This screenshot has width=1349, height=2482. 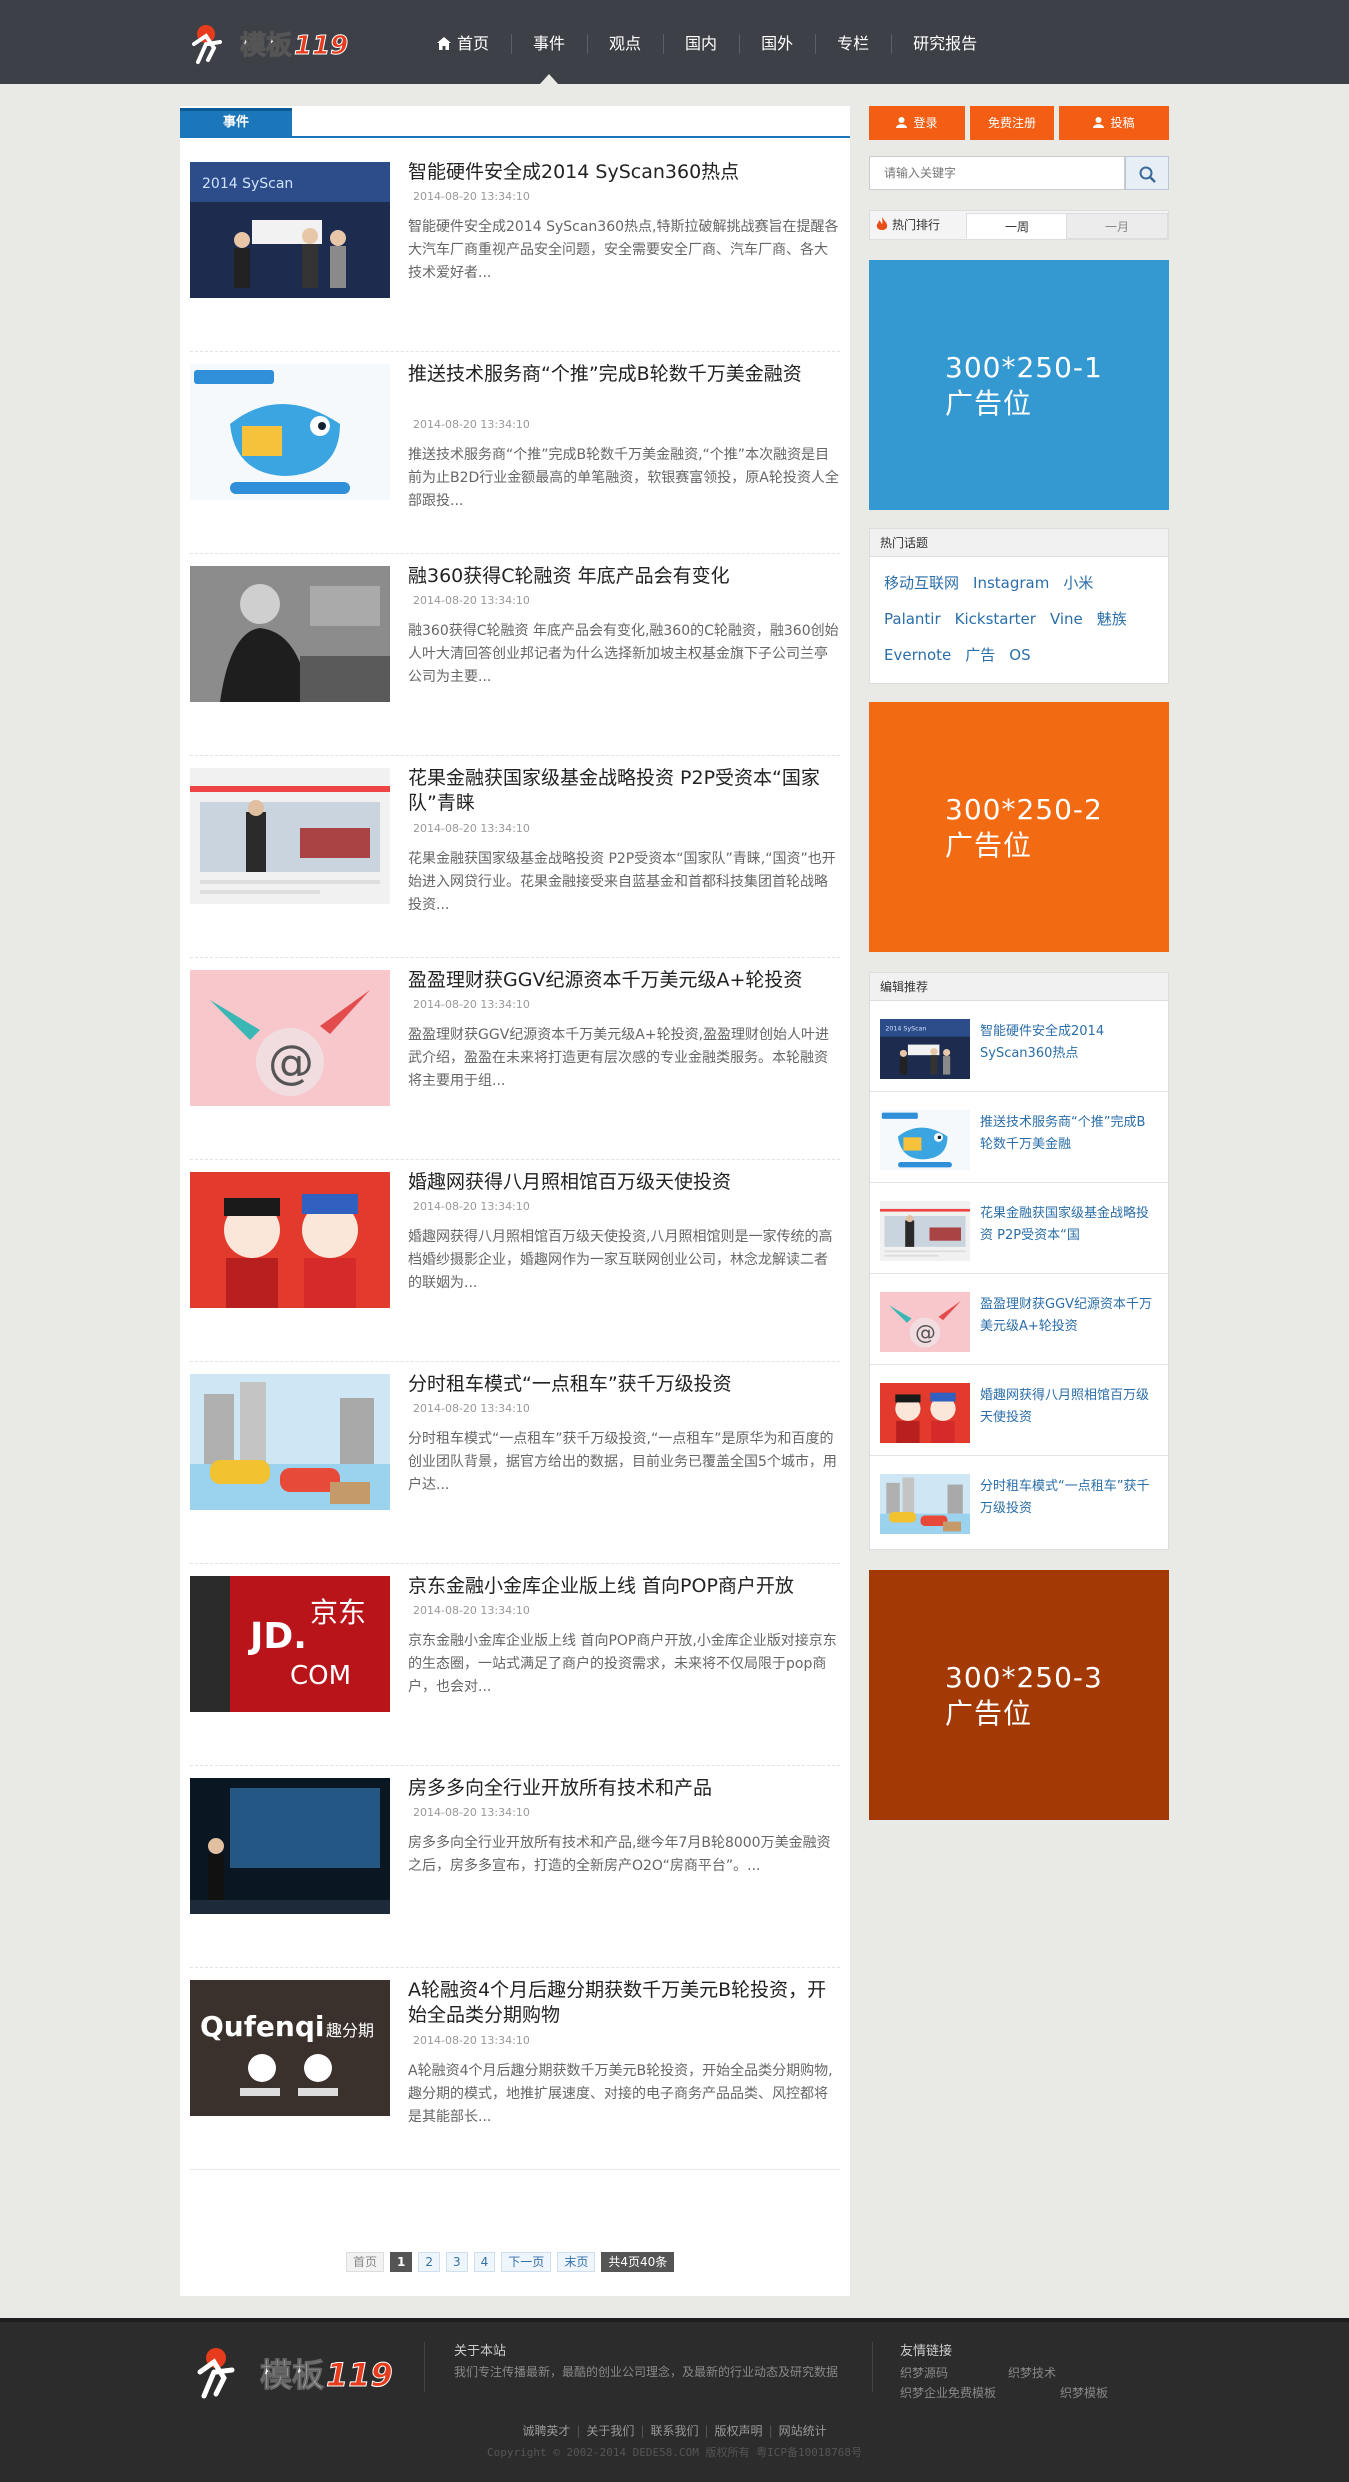 What do you see at coordinates (290, 2048) in the screenshot?
I see `article-thumbnail: Qufenqi 趣分期` at bounding box center [290, 2048].